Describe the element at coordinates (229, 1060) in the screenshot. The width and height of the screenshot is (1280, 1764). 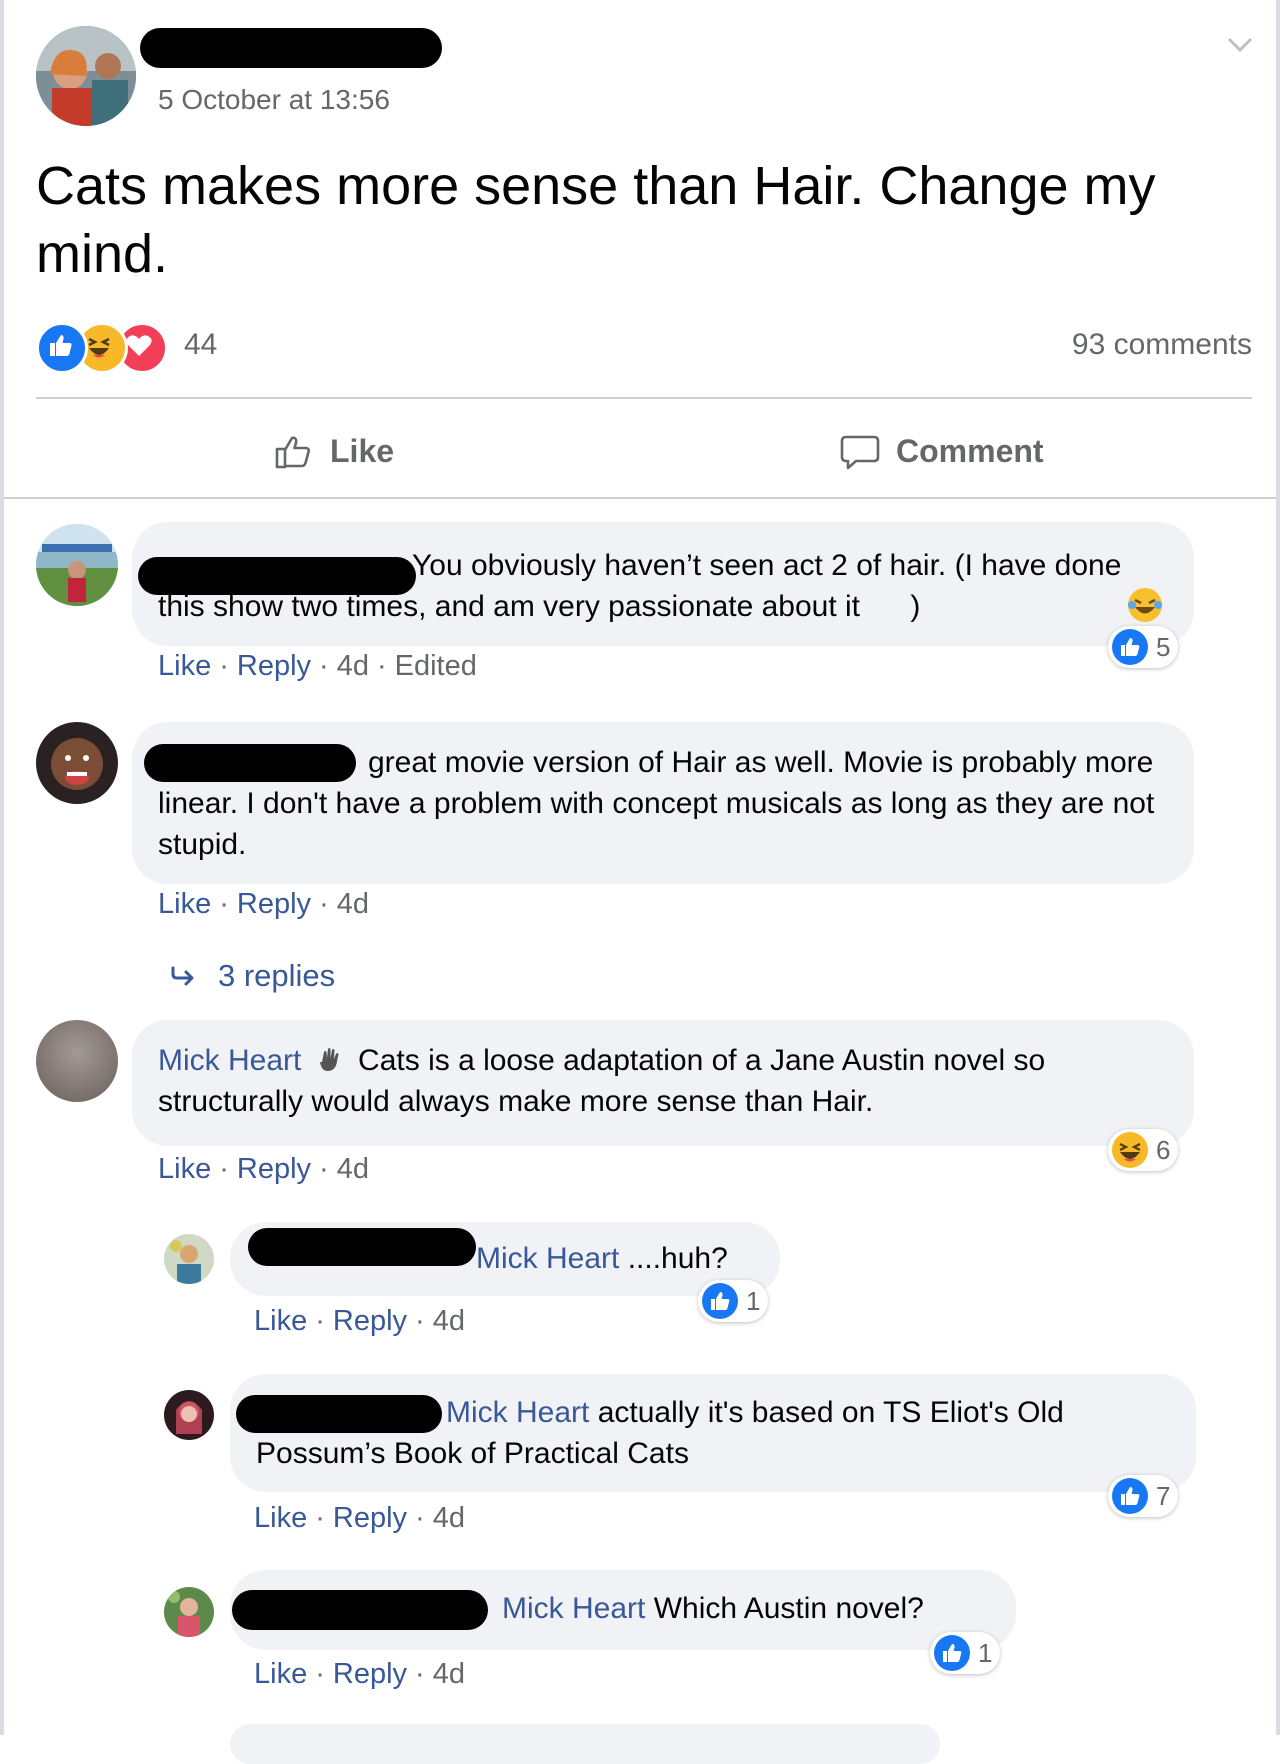
I see `comment-author-link: Mick Heart` at that location.